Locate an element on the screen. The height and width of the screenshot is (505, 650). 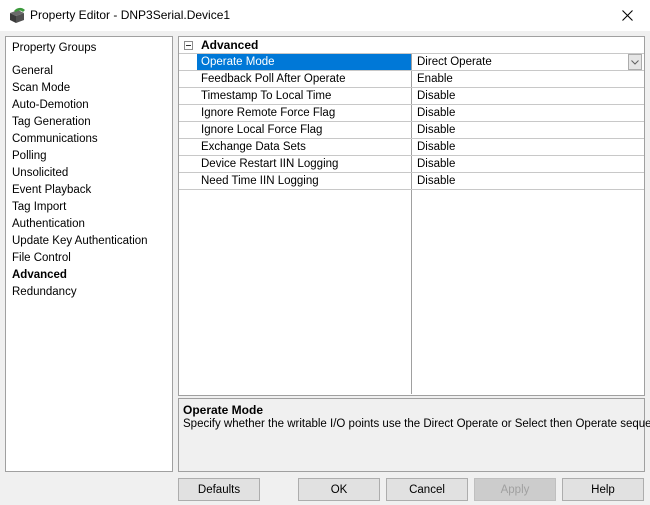
property-row-need-time-iin: Need Time IIN Logging Disable is located at coordinates (411, 181).